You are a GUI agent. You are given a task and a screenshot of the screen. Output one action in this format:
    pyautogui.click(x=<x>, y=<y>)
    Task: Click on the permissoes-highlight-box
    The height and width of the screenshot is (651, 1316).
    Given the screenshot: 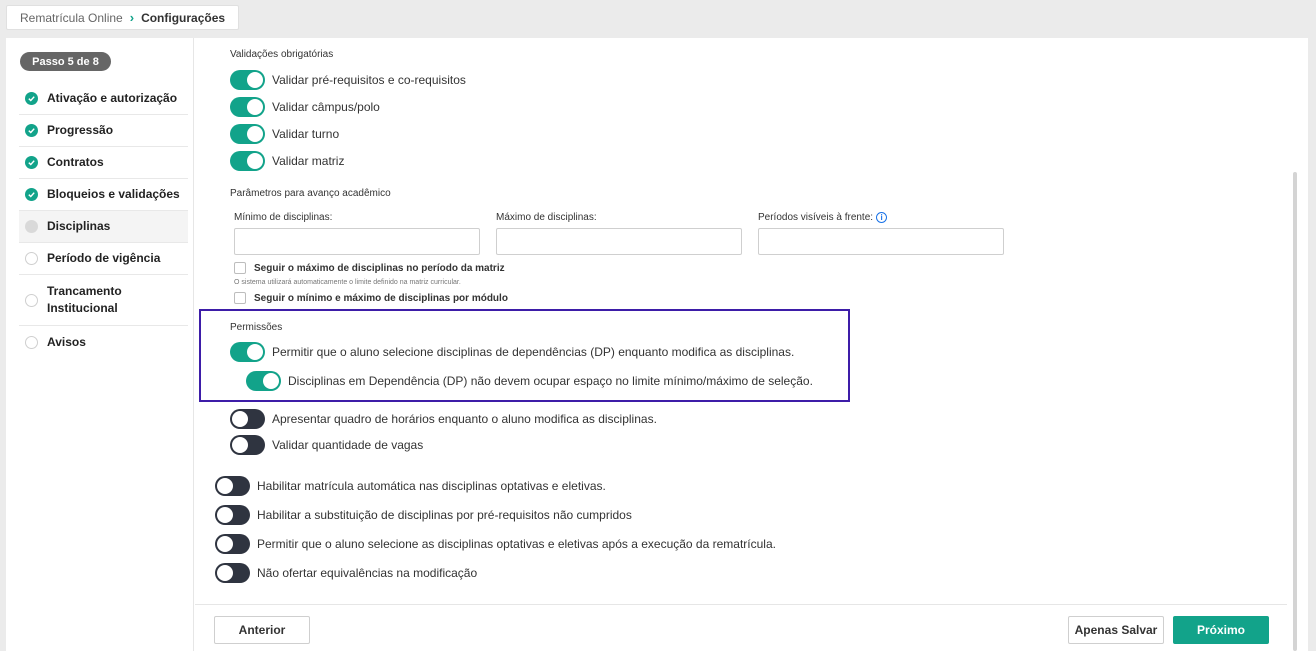 What is the action you would take?
    pyautogui.click(x=524, y=355)
    